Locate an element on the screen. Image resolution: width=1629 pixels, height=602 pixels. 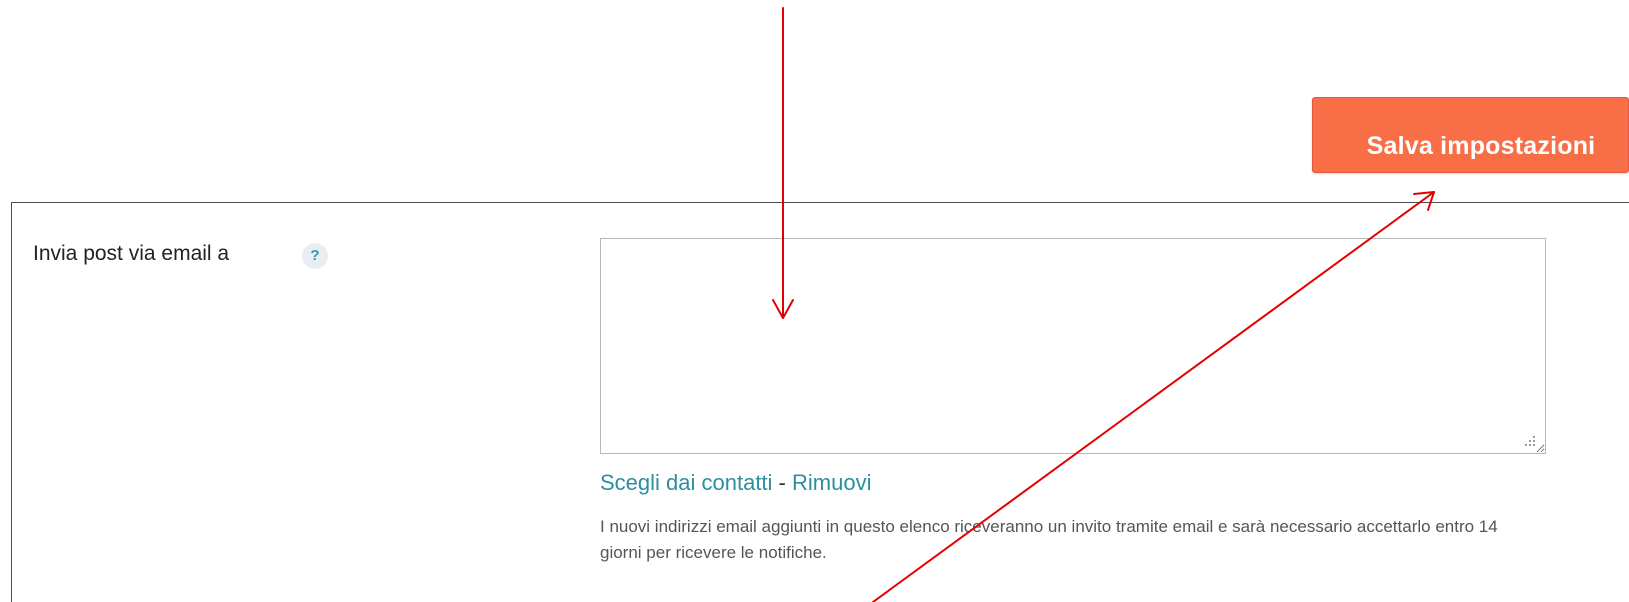
contacts-links-row: Scegli dai contatti - Rimuovi is located at coordinates (735, 483).